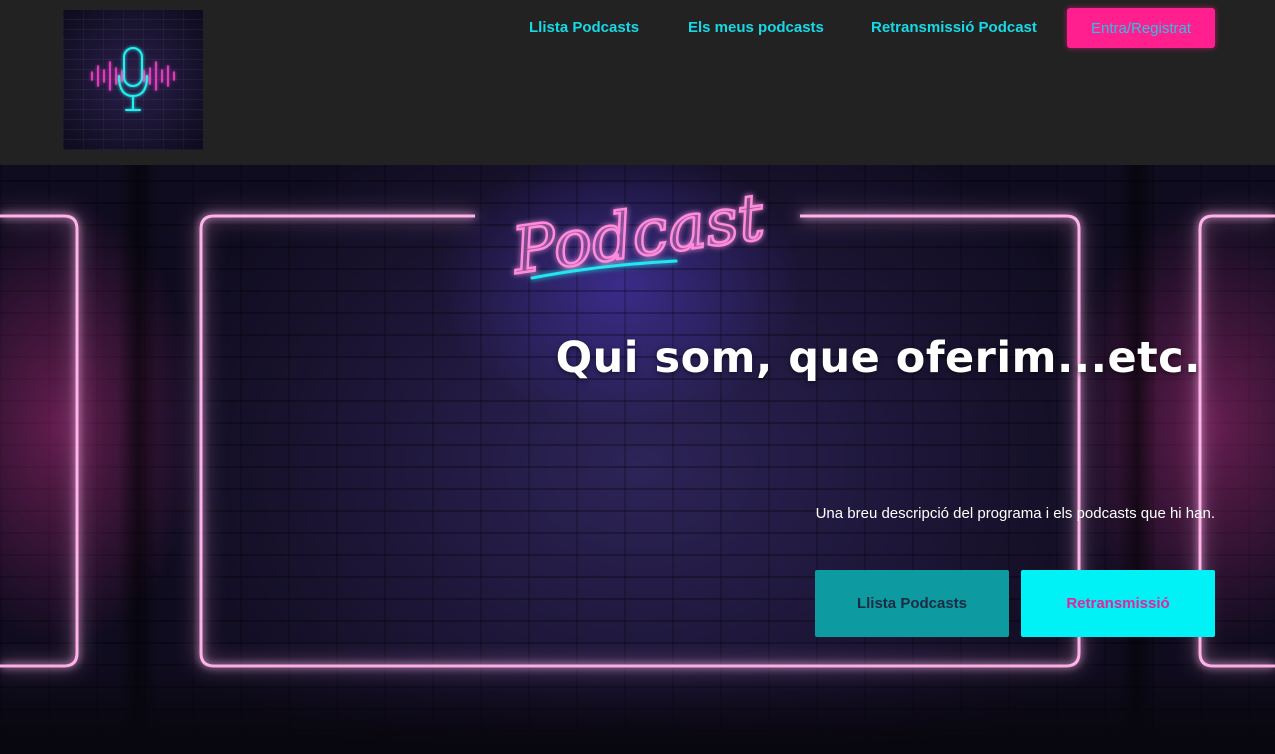 The image size is (1275, 754). I want to click on nav-llista-podcasts: Llista Podcasts, so click(584, 27).